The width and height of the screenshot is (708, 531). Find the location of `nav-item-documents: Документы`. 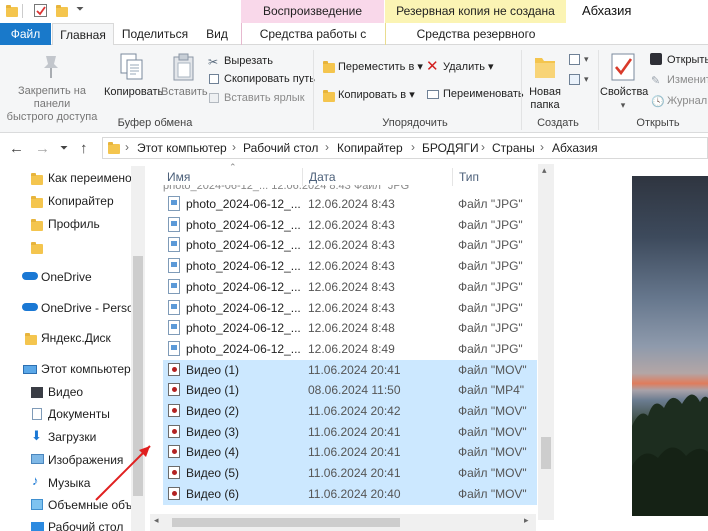

nav-item-documents: Документы is located at coordinates (79, 414).